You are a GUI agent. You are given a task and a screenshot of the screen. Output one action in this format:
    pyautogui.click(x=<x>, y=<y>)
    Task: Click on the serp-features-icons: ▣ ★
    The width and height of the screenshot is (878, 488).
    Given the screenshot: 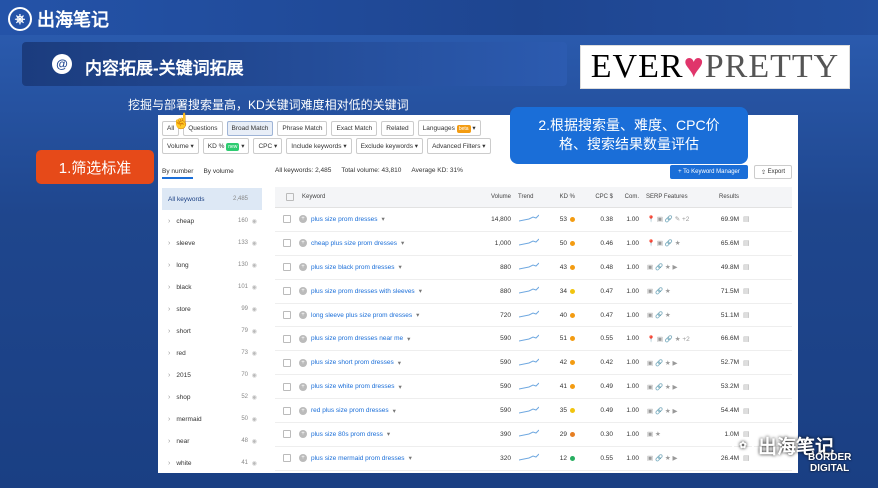 What is the action you would take?
    pyautogui.click(x=672, y=434)
    